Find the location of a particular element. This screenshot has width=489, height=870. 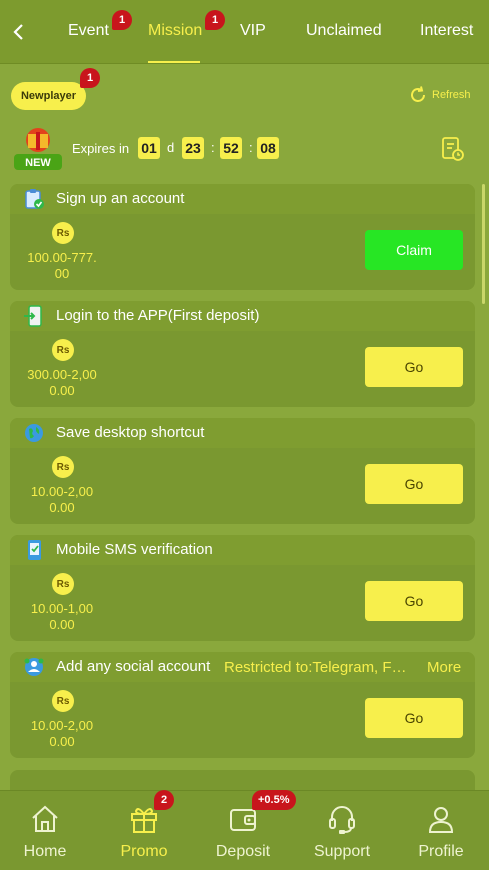

home-icon is located at coordinates (45, 818).